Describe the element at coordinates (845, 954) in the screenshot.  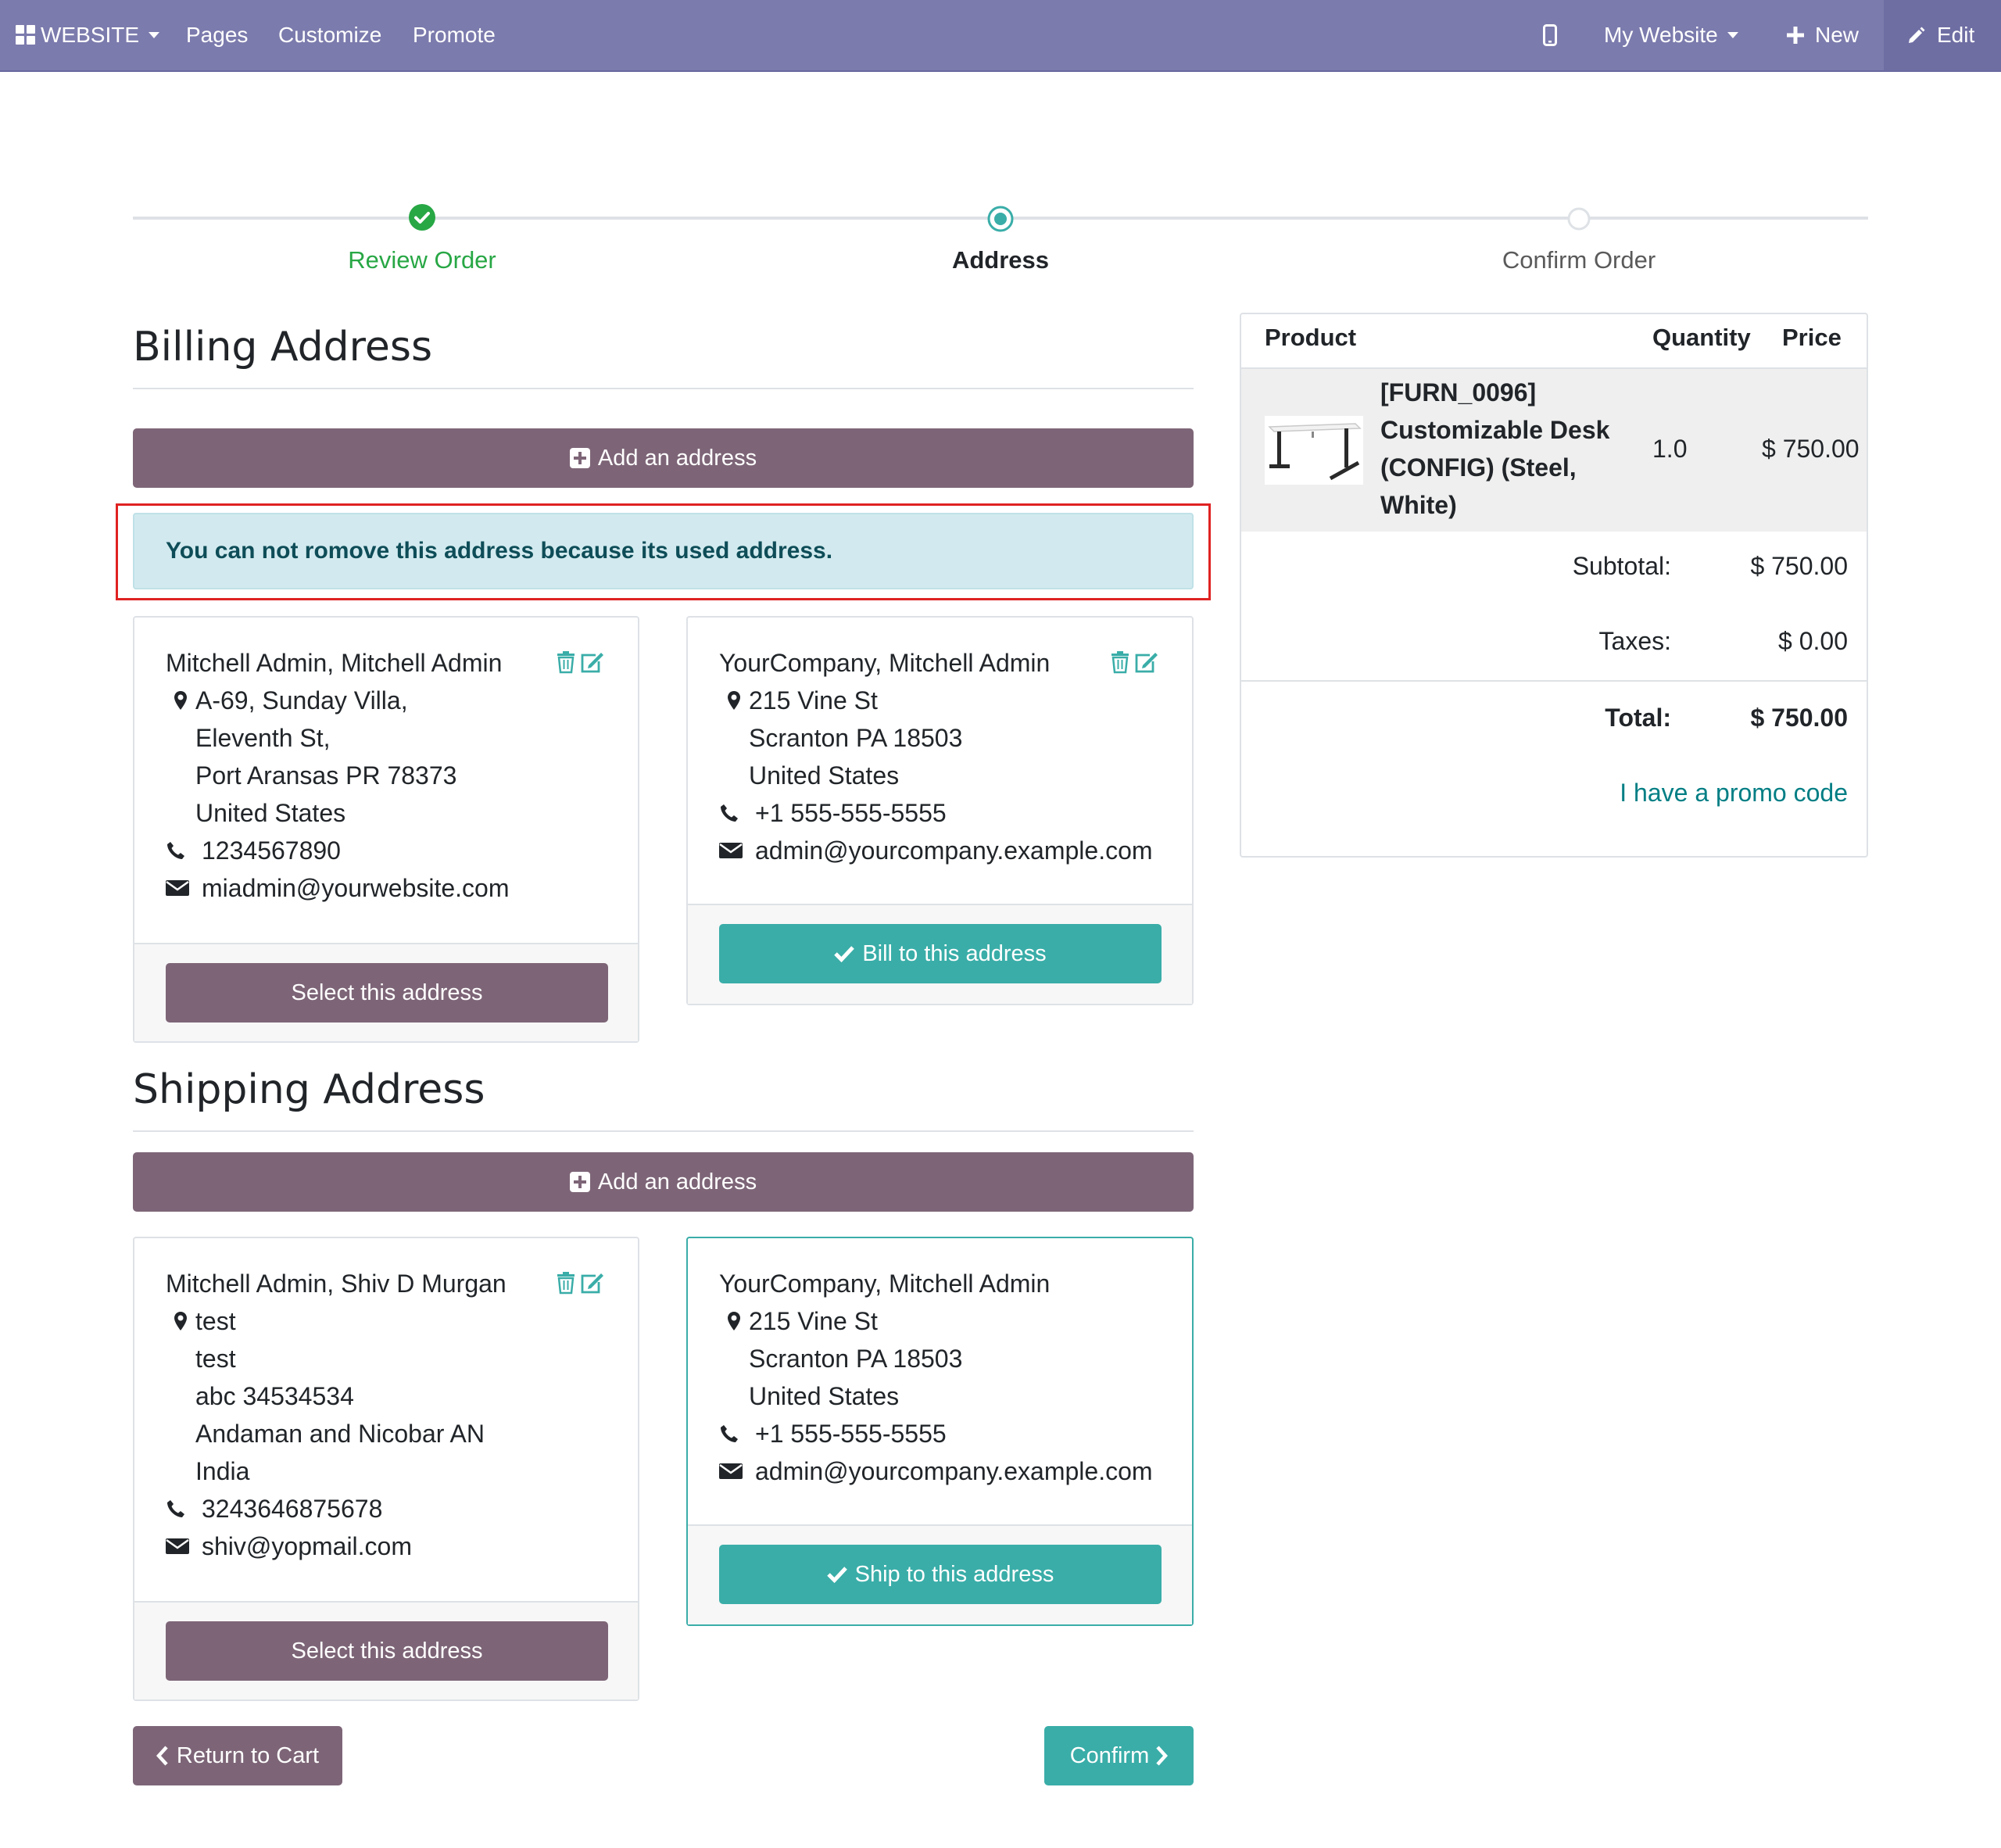
I see `check-icon` at that location.